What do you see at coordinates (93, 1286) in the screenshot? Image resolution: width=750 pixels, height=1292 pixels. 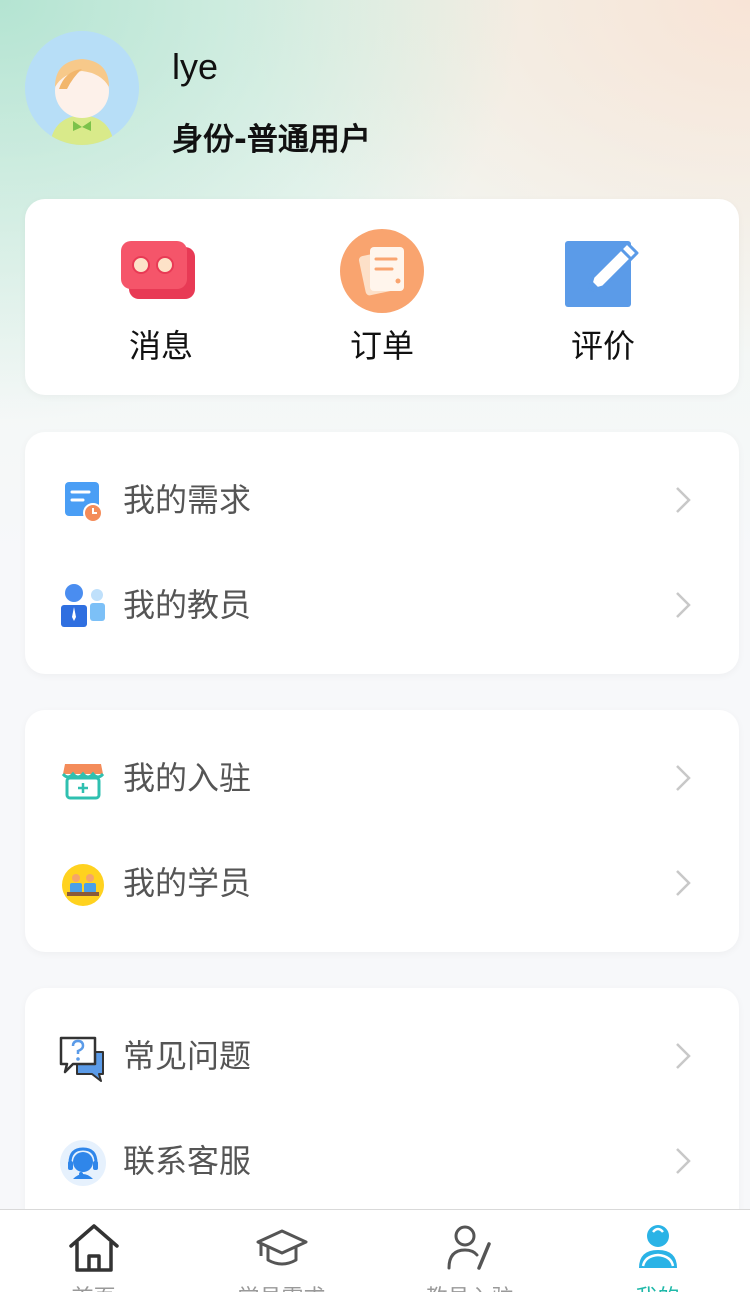 I see `tab-label: 首页` at bounding box center [93, 1286].